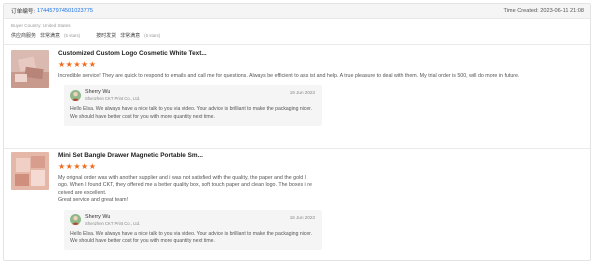 This screenshot has height=263, width=594. What do you see at coordinates (23, 12) in the screenshot?
I see `order-label: 订单编号:` at bounding box center [23, 12].